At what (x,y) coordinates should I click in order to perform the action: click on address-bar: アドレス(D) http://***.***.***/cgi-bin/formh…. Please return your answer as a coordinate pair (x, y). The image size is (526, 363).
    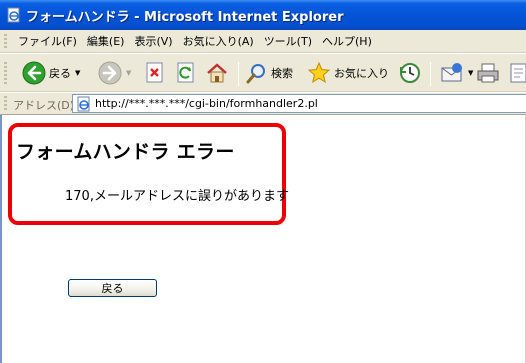
    Looking at the image, I should click on (263, 104).